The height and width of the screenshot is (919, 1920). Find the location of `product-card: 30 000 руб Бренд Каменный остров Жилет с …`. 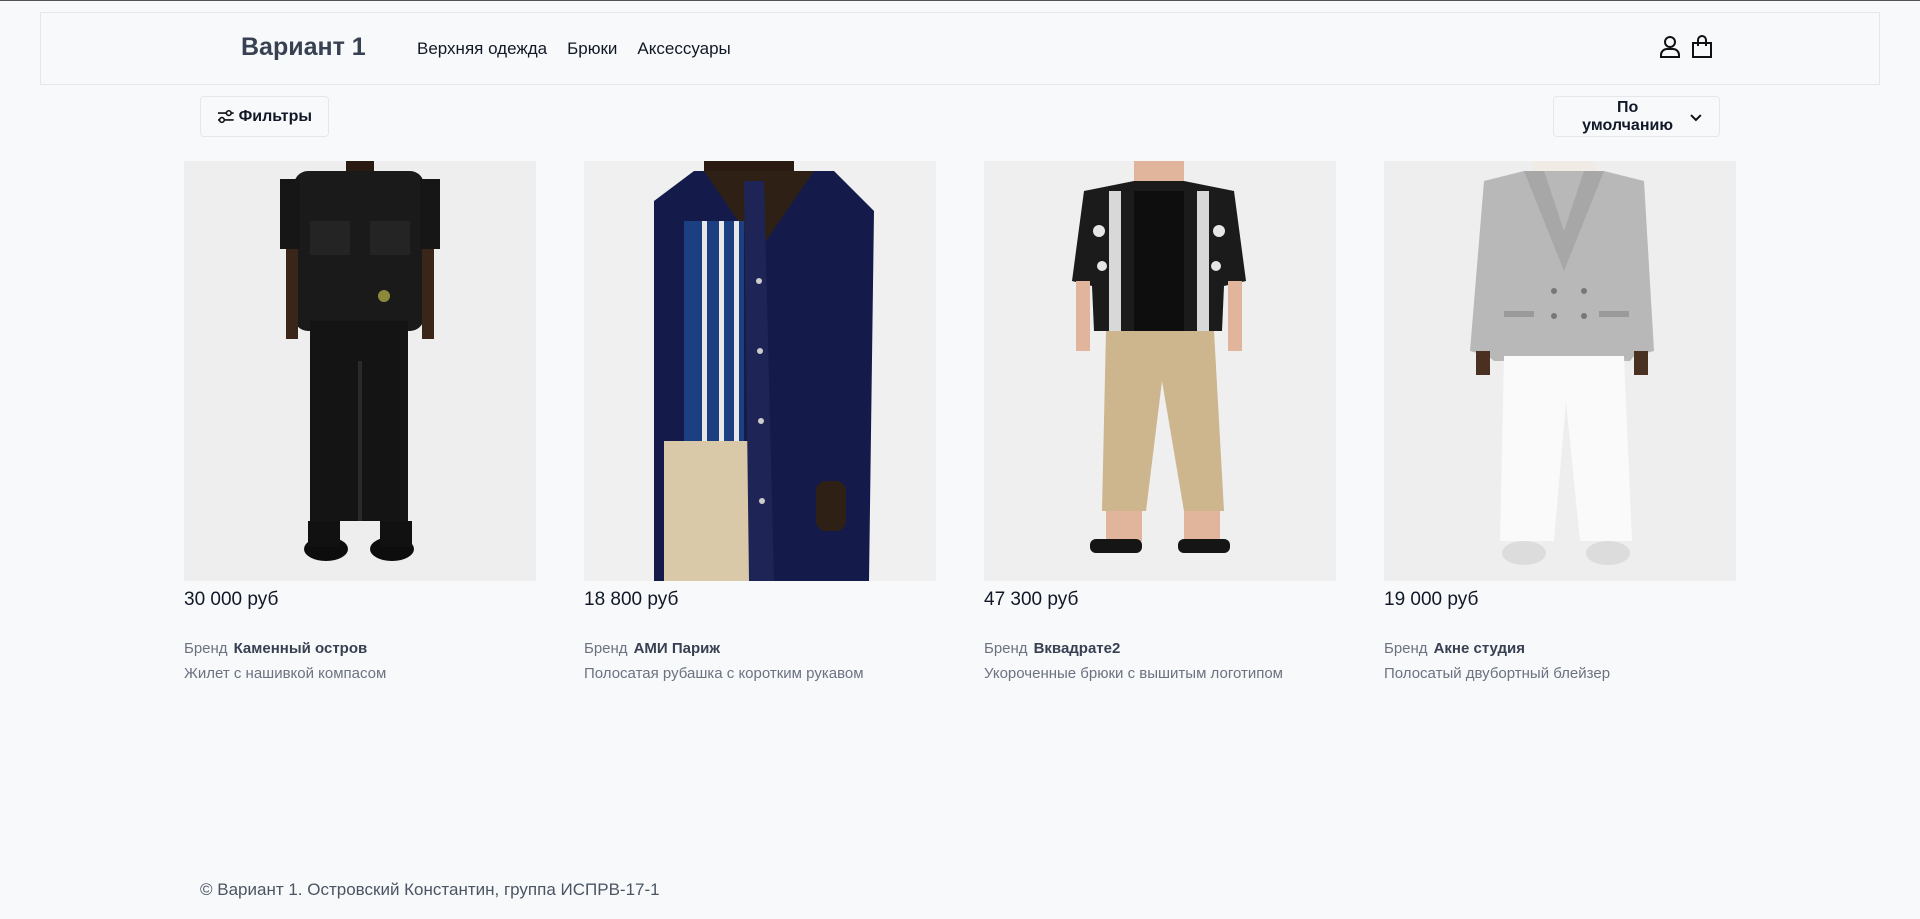

product-card: 30 000 руб Бренд Каменный остров Жилет с … is located at coordinates (360, 421).